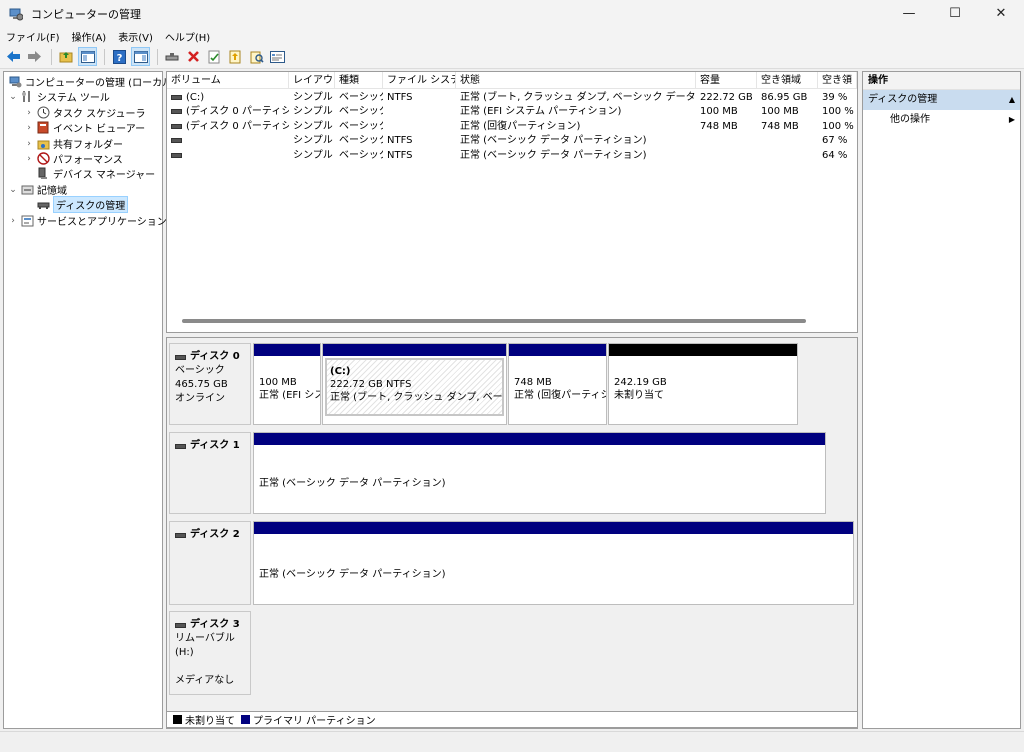  I want to click on disk-type: リムーバブル (H:), so click(205, 645).